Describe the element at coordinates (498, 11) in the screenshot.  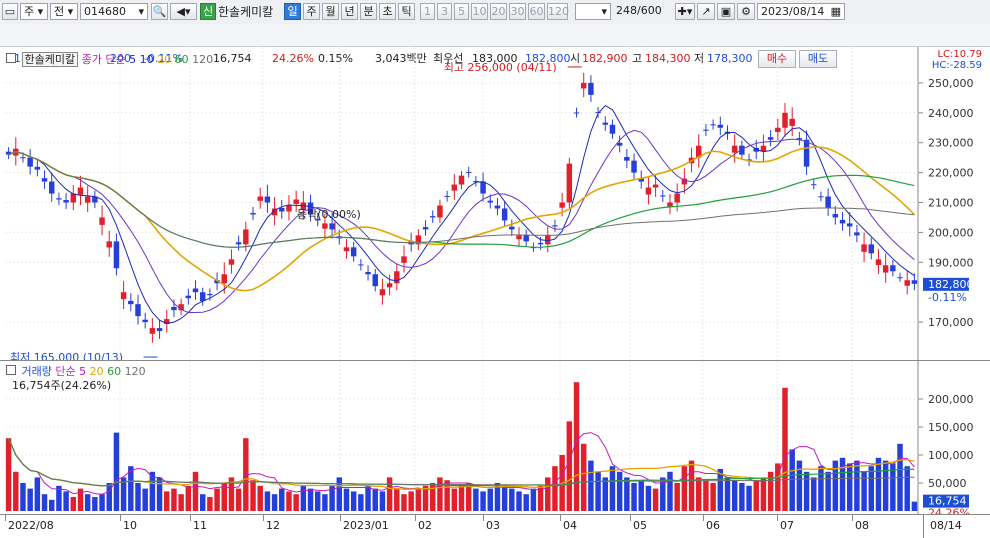
I see `interval-button-20: 20` at that location.